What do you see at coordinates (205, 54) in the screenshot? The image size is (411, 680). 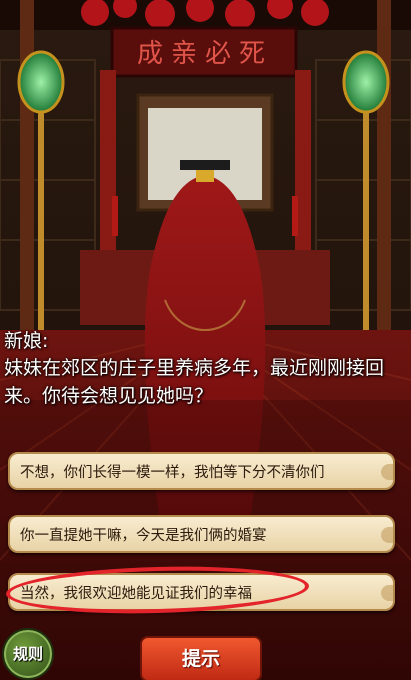 I see `banner-calligraphy: 成亲必死` at bounding box center [205, 54].